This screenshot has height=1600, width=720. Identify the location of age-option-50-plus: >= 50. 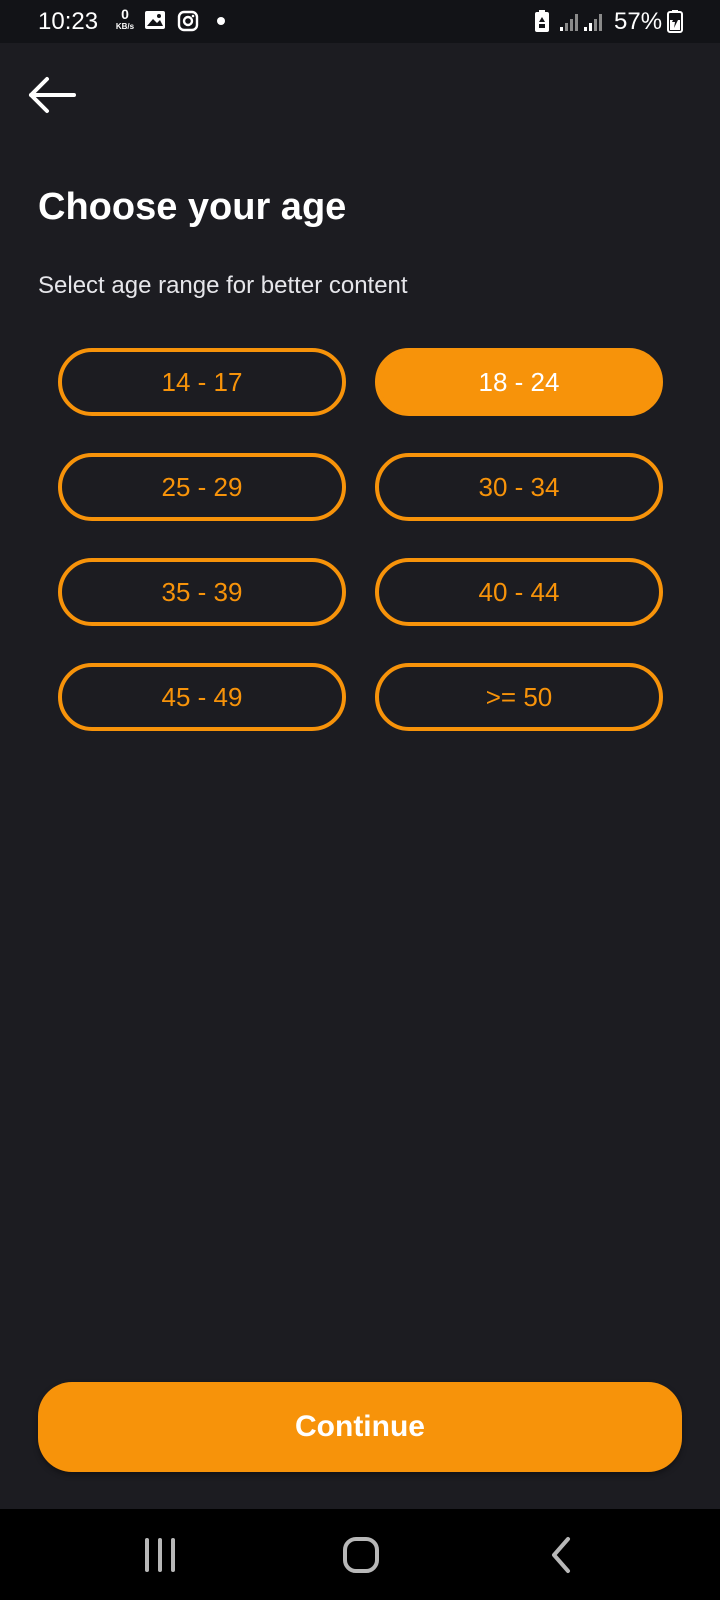
(519, 697).